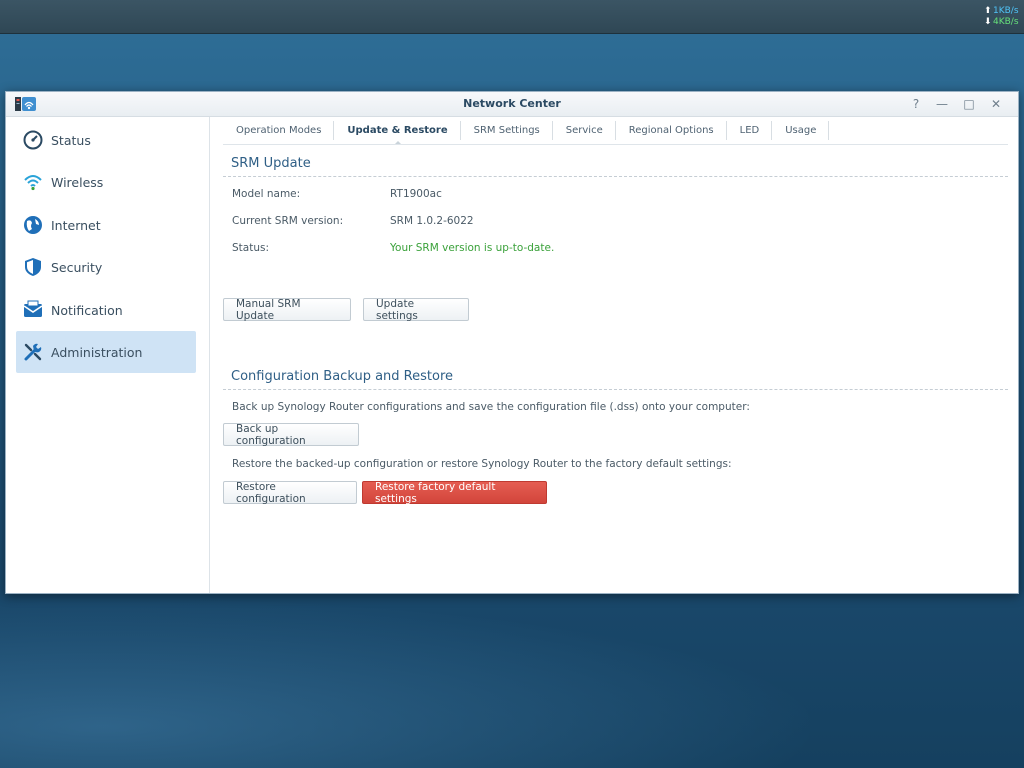  I want to click on status-label: Status:, so click(250, 248).